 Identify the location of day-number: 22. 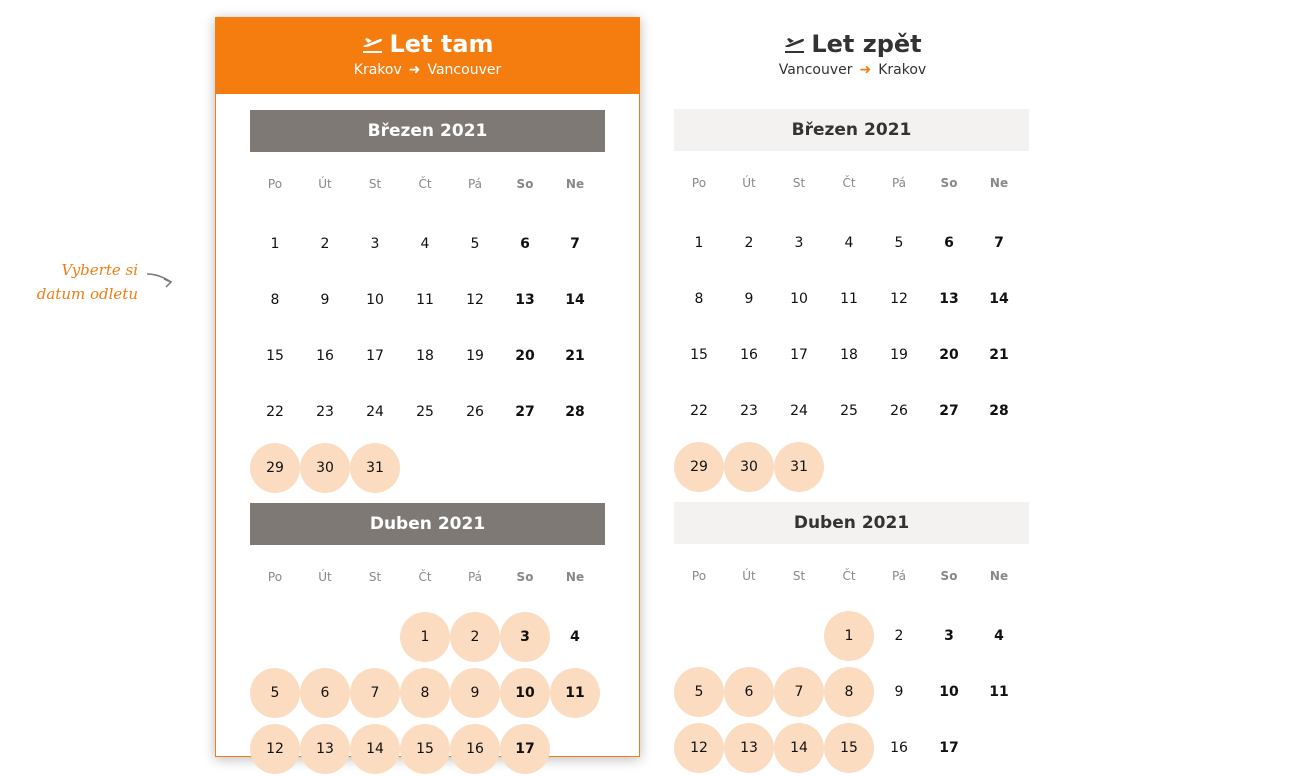
(699, 411).